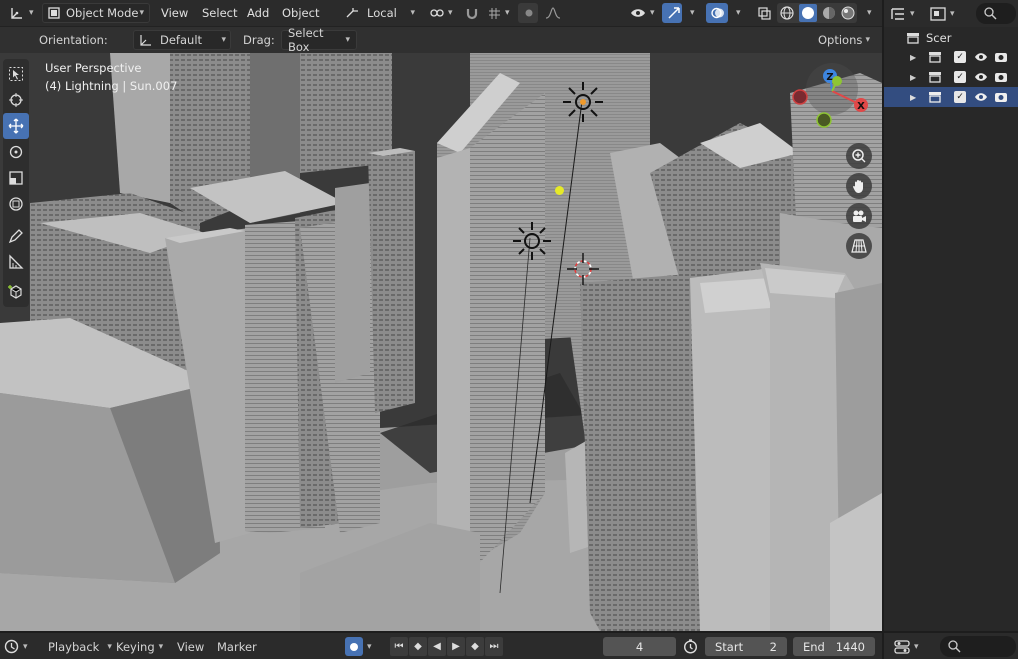  What do you see at coordinates (475, 646) in the screenshot?
I see `next-keyframe-icon: ◆` at bounding box center [475, 646].